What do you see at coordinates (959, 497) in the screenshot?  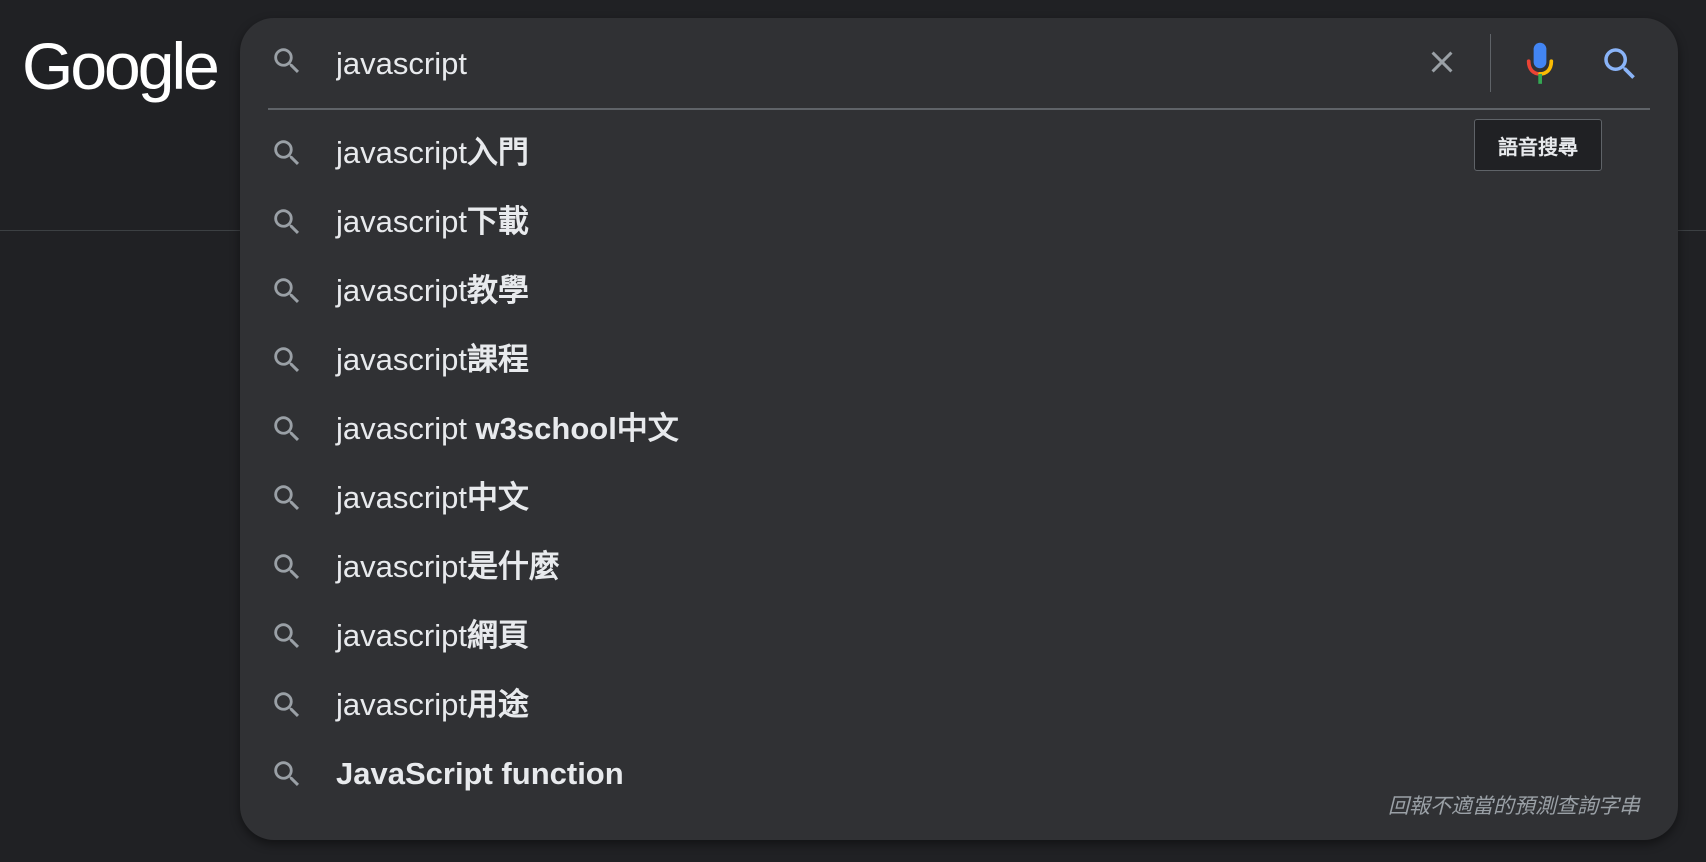 I see `suggestion-item: javascript中文` at bounding box center [959, 497].